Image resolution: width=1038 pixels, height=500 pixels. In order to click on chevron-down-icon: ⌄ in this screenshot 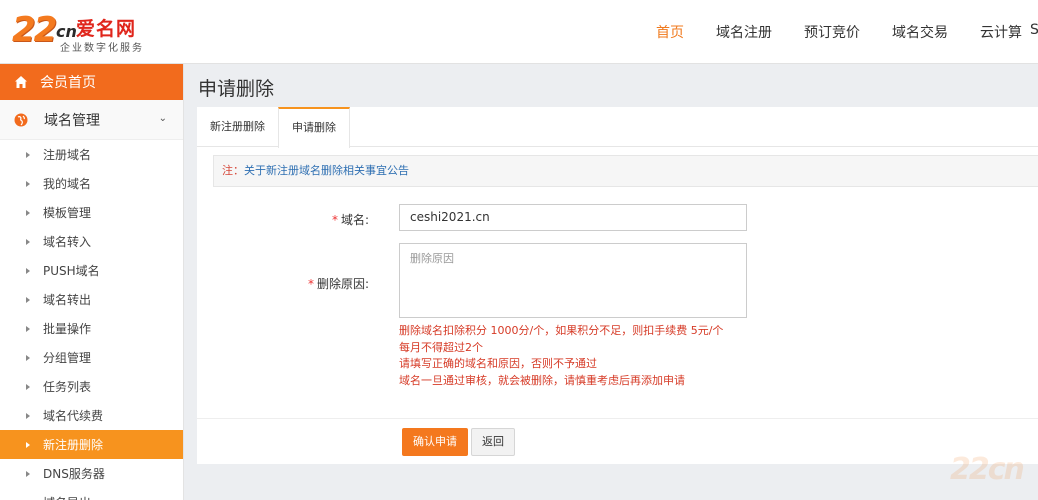, I will do `click(162, 118)`.